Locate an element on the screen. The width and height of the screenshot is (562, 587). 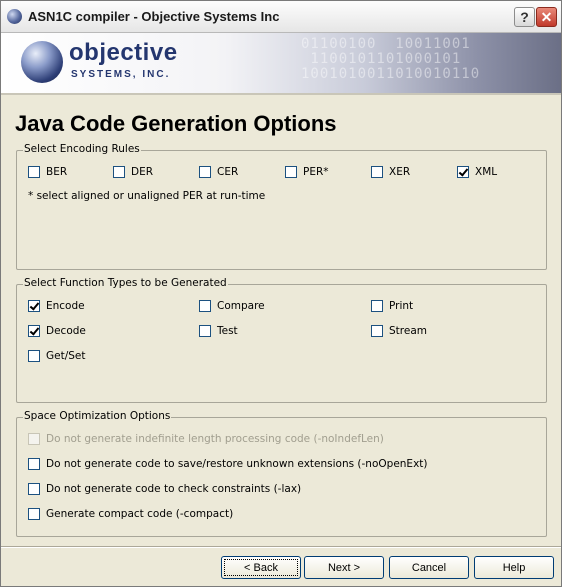
next-button: Next > is located at coordinates (344, 567).